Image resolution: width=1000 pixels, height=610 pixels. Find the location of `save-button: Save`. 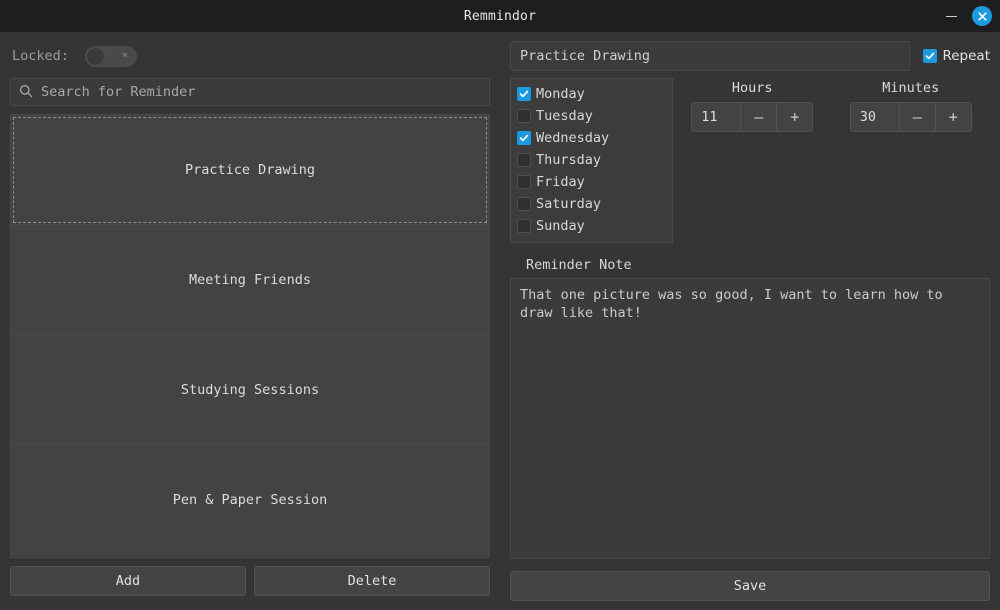

save-button: Save is located at coordinates (750, 586).